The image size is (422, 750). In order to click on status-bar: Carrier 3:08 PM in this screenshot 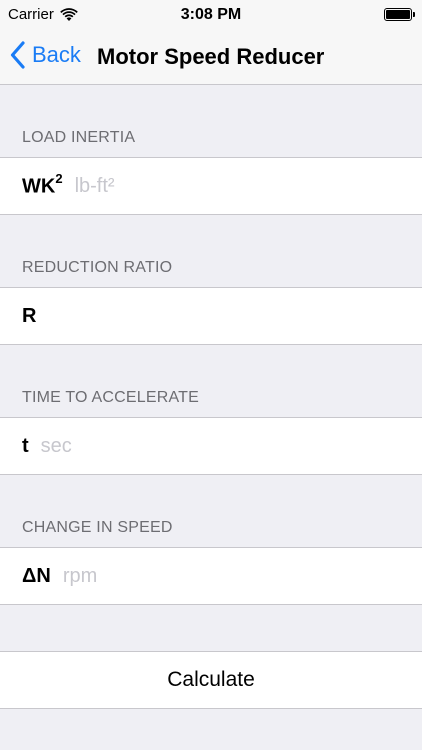, I will do `click(211, 15)`.